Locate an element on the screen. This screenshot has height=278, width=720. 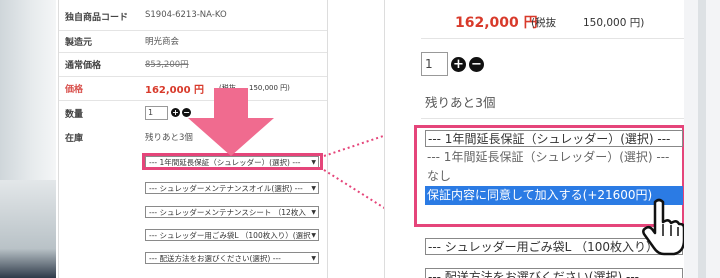
quantity-label: 数量 is located at coordinates (74, 115).